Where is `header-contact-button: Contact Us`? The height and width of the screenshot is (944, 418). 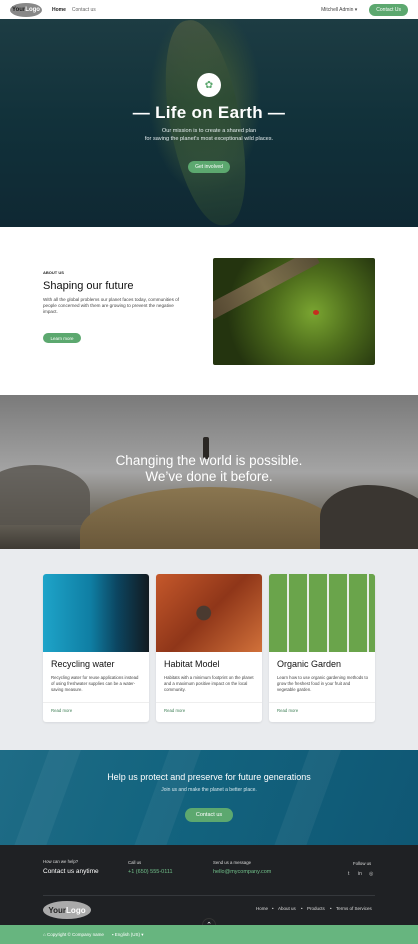
header-contact-button: Contact Us is located at coordinates (388, 9).